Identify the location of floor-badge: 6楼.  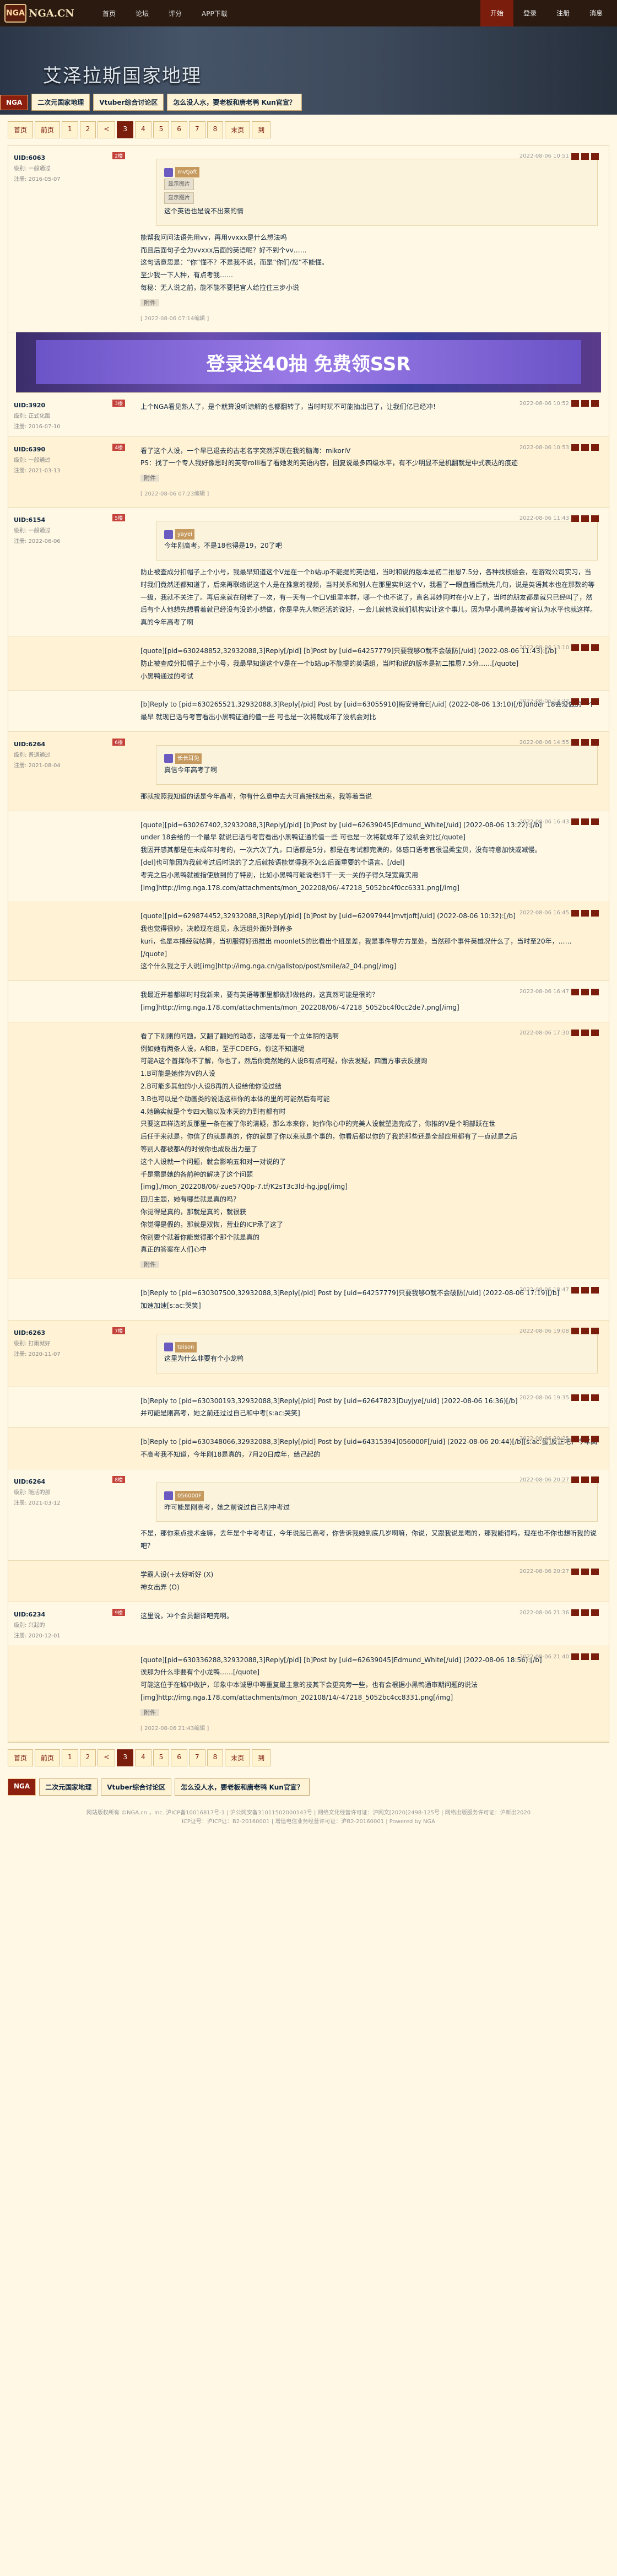
(119, 742).